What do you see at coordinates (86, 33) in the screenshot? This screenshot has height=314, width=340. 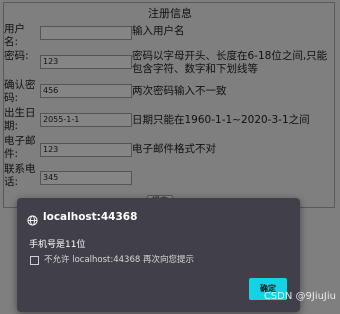 I see `username-input` at bounding box center [86, 33].